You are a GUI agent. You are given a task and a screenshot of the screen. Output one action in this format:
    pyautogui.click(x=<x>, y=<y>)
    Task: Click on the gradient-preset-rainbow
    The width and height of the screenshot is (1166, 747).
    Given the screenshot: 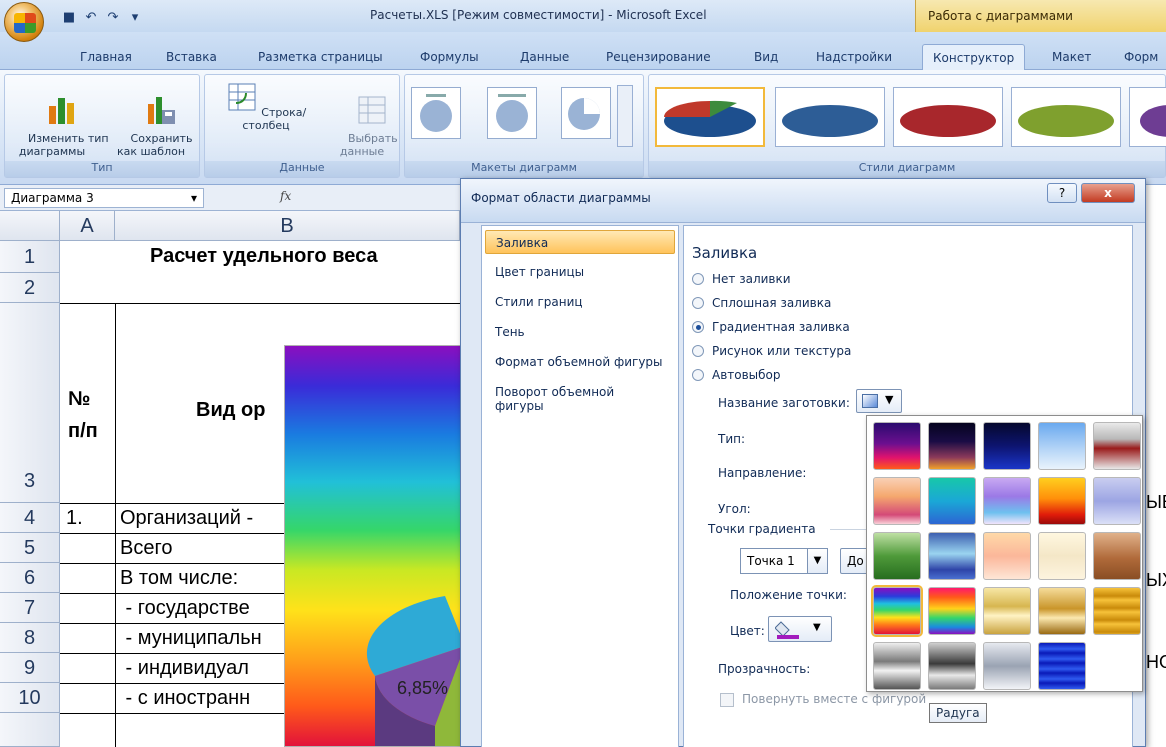 What is the action you would take?
    pyautogui.click(x=897, y=611)
    